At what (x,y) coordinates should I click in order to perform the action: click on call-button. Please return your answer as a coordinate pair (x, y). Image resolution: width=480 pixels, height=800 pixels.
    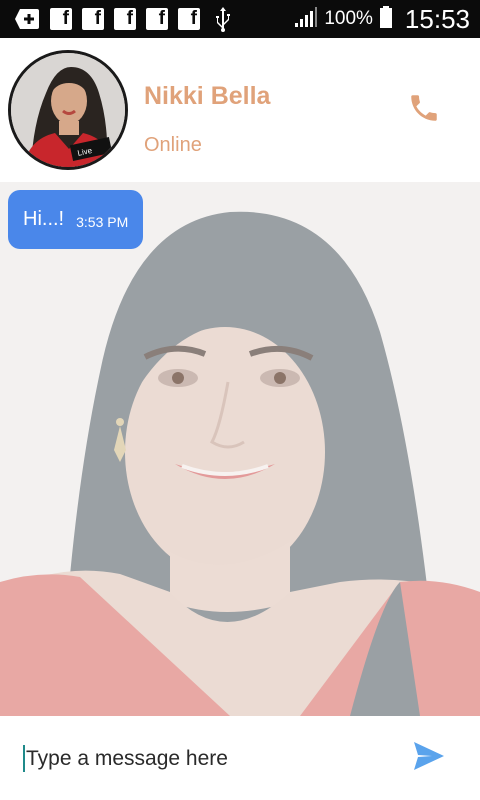
    Looking at the image, I should click on (424, 110).